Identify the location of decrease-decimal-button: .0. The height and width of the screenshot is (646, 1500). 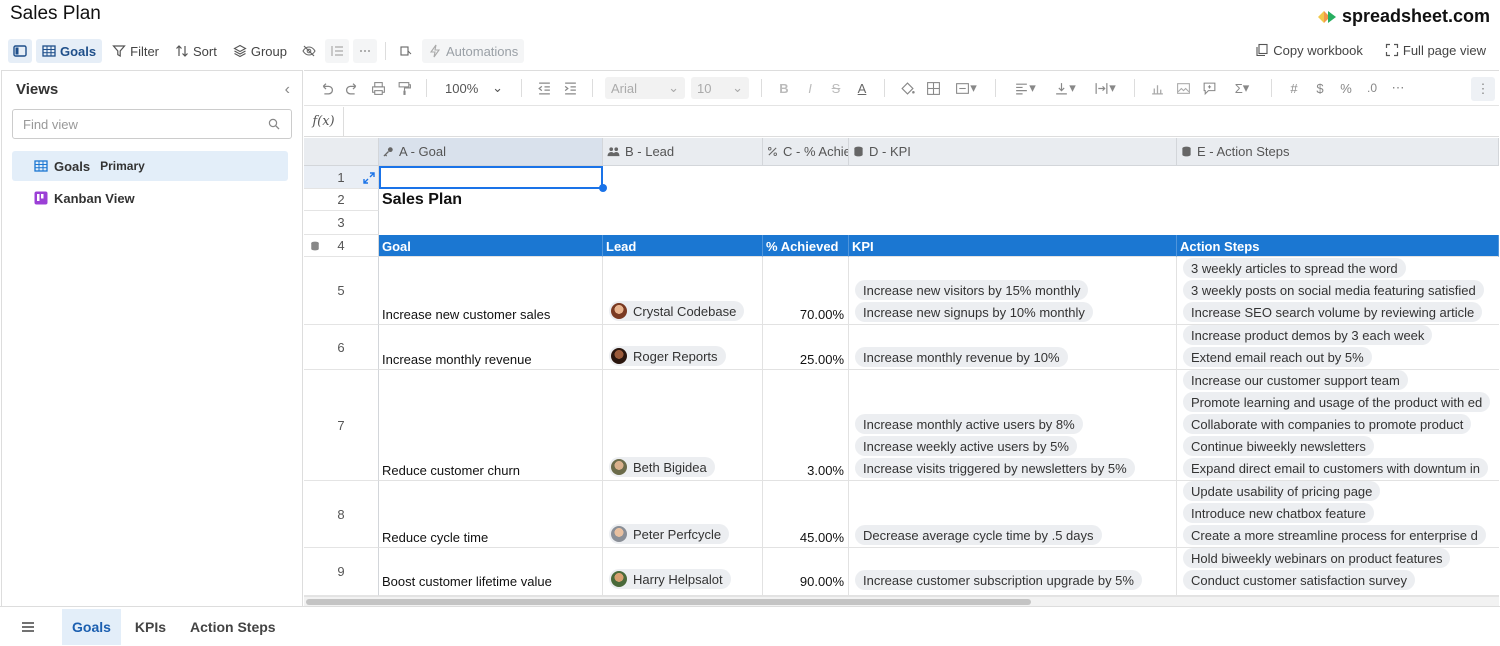
(1372, 88).